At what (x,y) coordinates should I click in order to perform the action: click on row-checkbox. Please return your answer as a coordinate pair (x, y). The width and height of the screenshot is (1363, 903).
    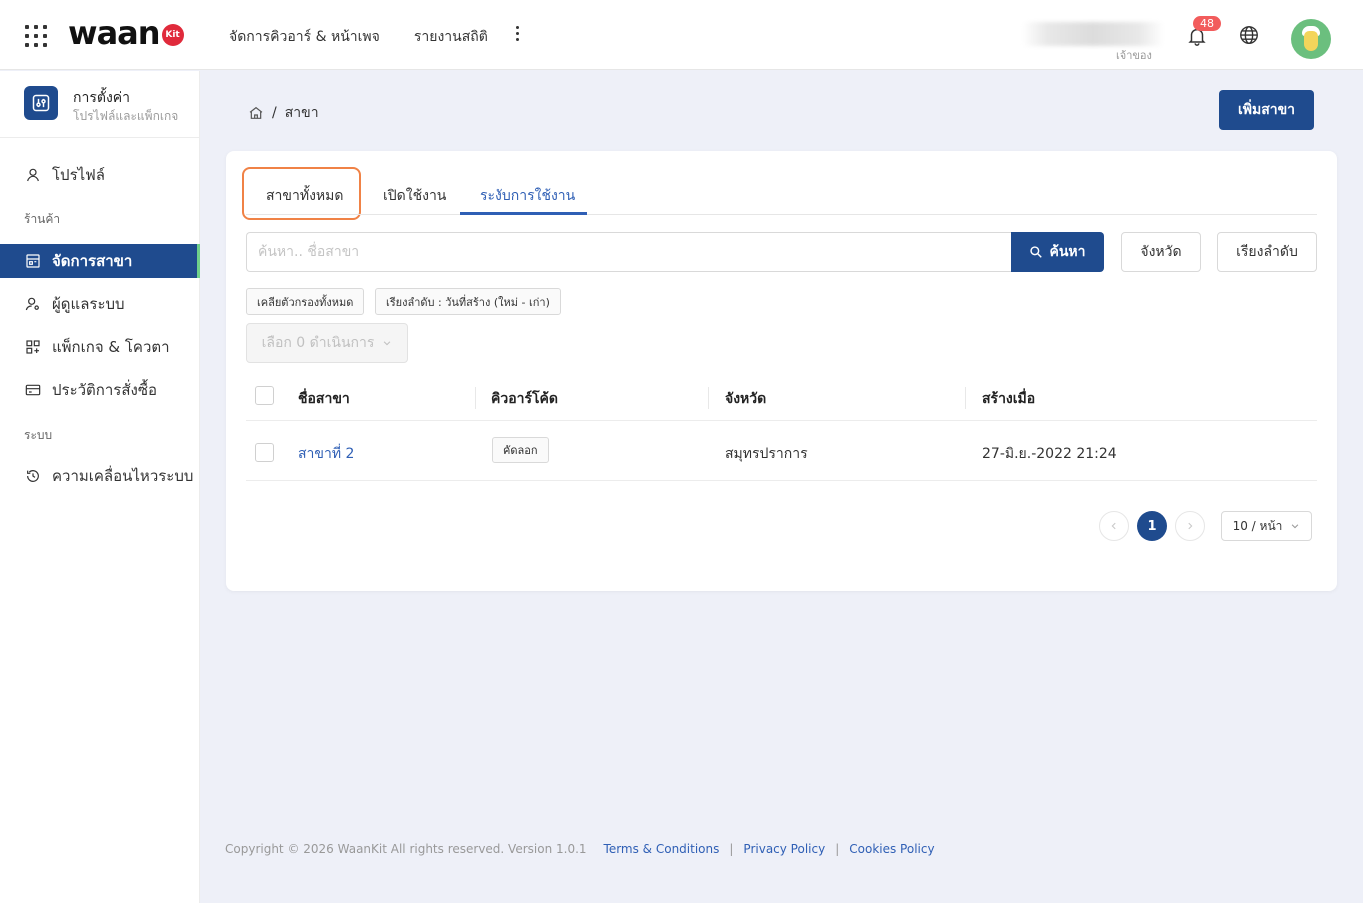
    Looking at the image, I should click on (264, 452).